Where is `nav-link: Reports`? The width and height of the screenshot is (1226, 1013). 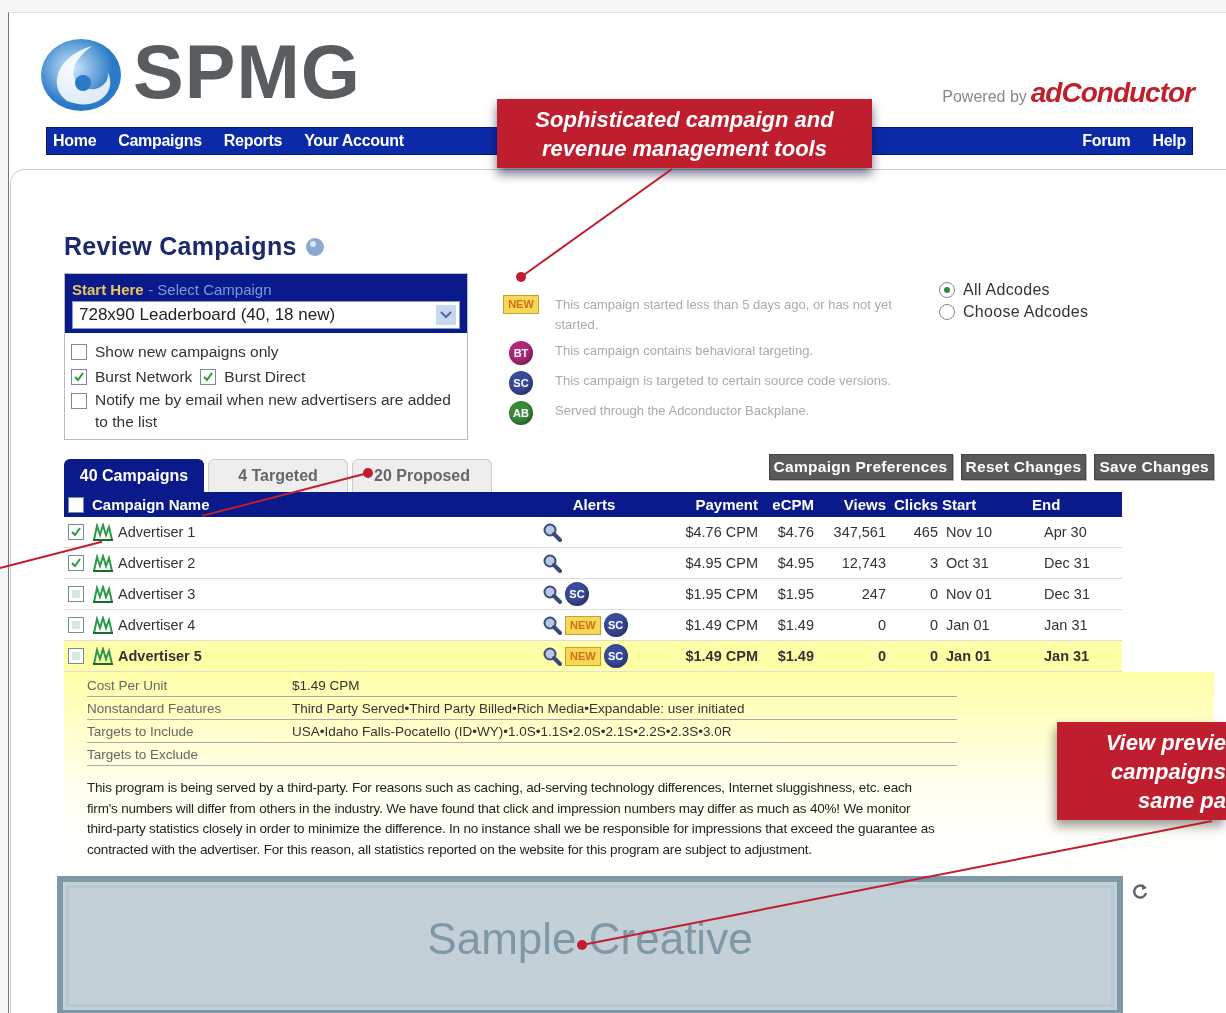 nav-link: Reports is located at coordinates (253, 141).